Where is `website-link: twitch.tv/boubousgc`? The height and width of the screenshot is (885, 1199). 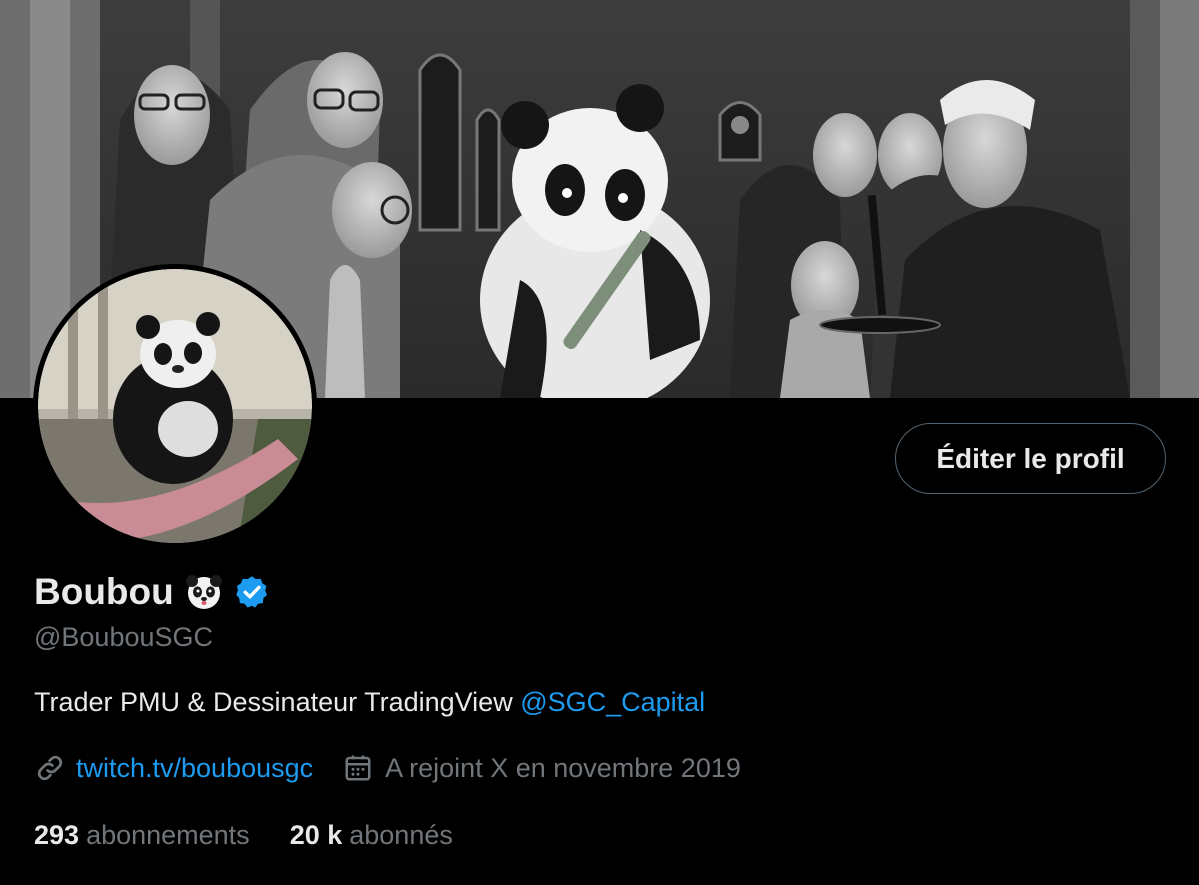 website-link: twitch.tv/boubousgc is located at coordinates (194, 768).